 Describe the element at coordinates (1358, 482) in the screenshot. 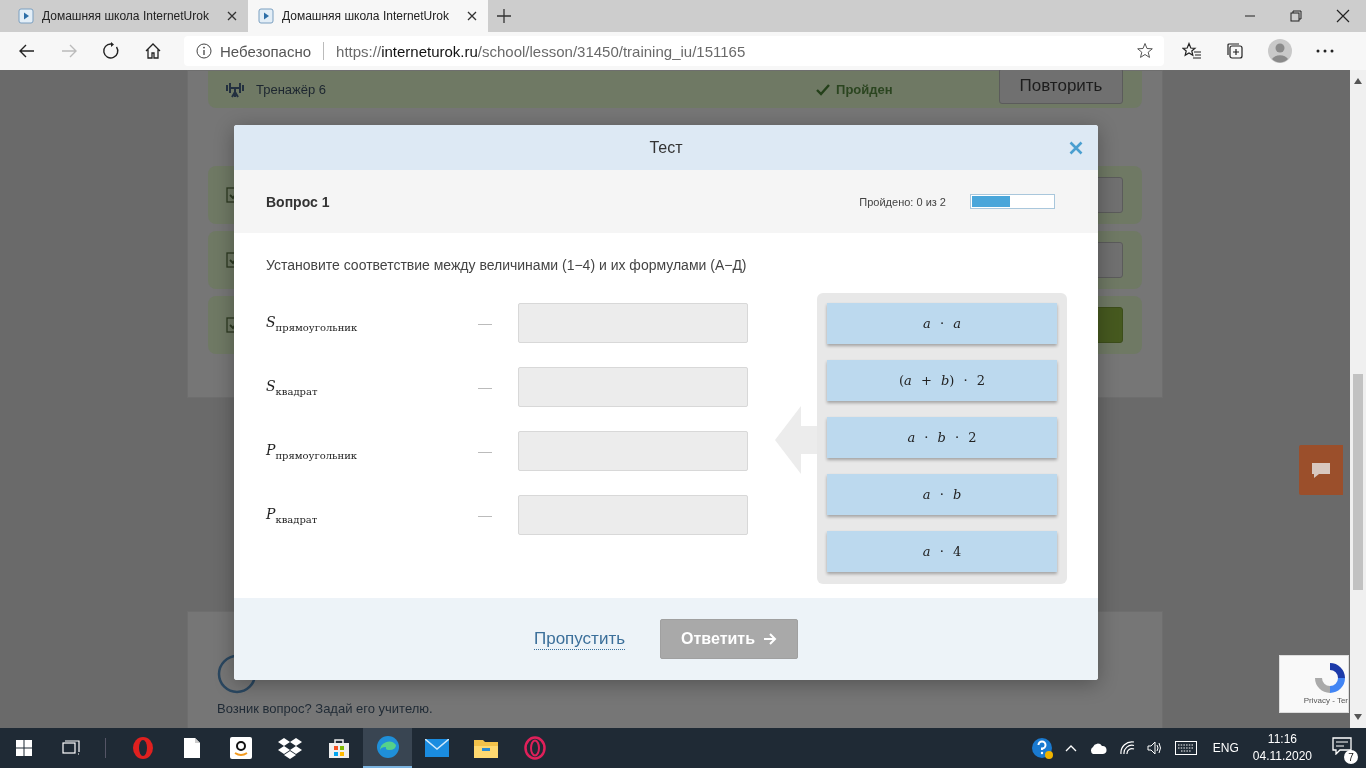

I see `scroll-thumb` at that location.